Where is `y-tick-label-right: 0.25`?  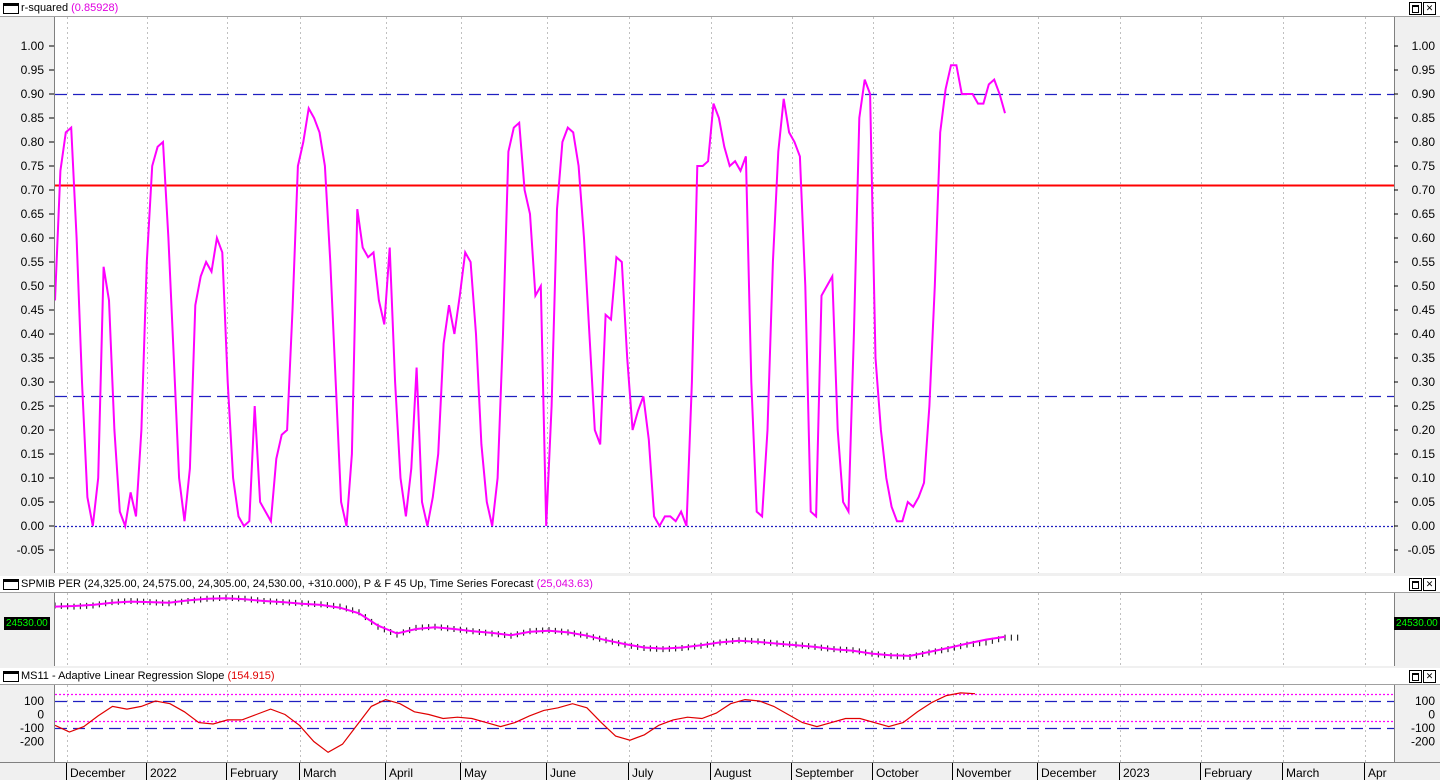
y-tick-label-right: 0.25 is located at coordinates (1424, 406).